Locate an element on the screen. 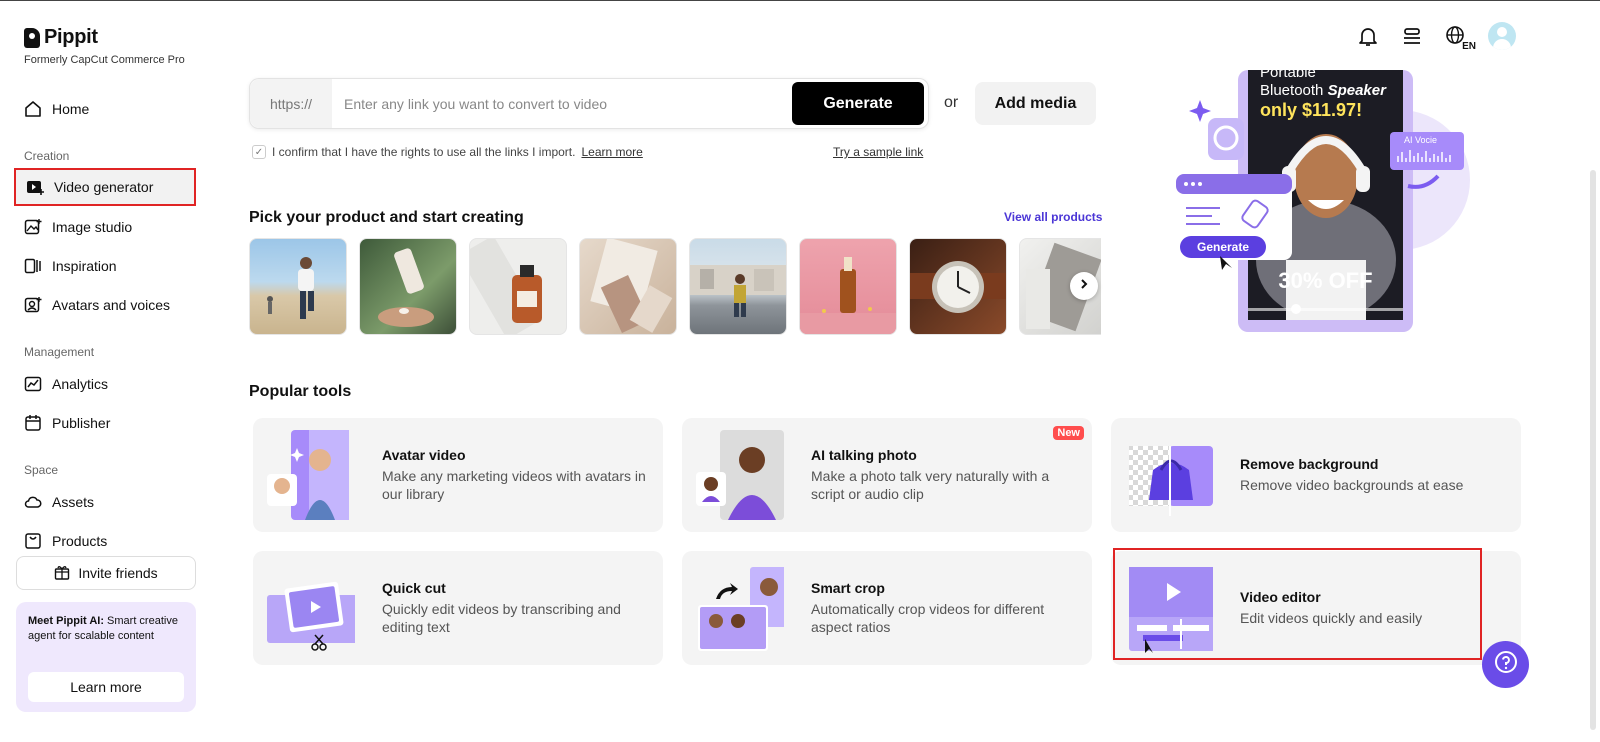  sidebar-item-avatars-and-voices: Avatars and voices is located at coordinates (105, 305).